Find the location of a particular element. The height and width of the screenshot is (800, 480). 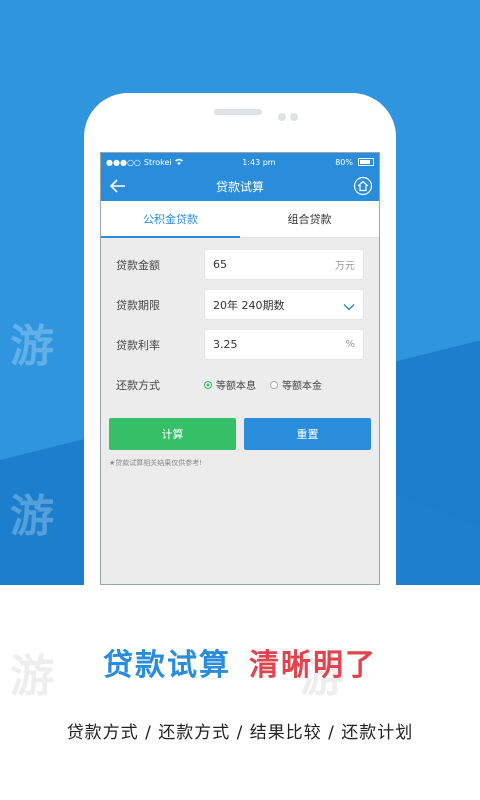

method-row: 还款方式 等额本息 等额本金 is located at coordinates (240, 384).